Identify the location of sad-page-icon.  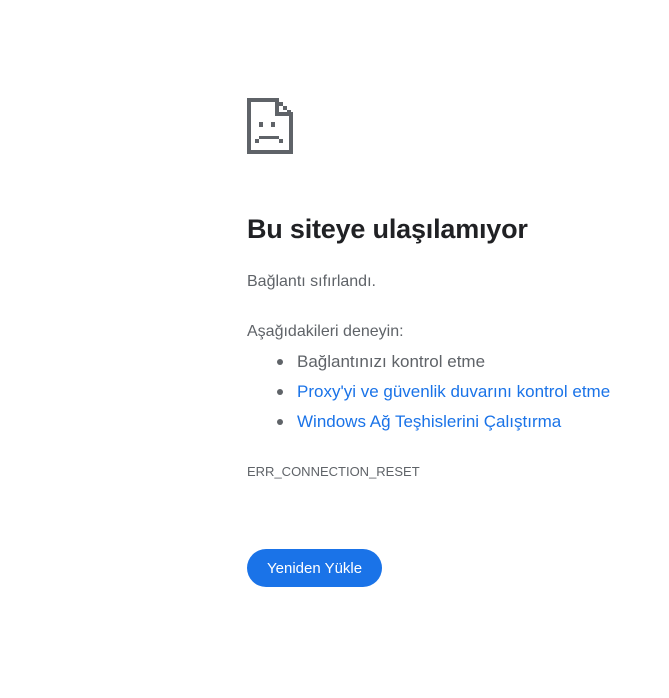
(270, 126).